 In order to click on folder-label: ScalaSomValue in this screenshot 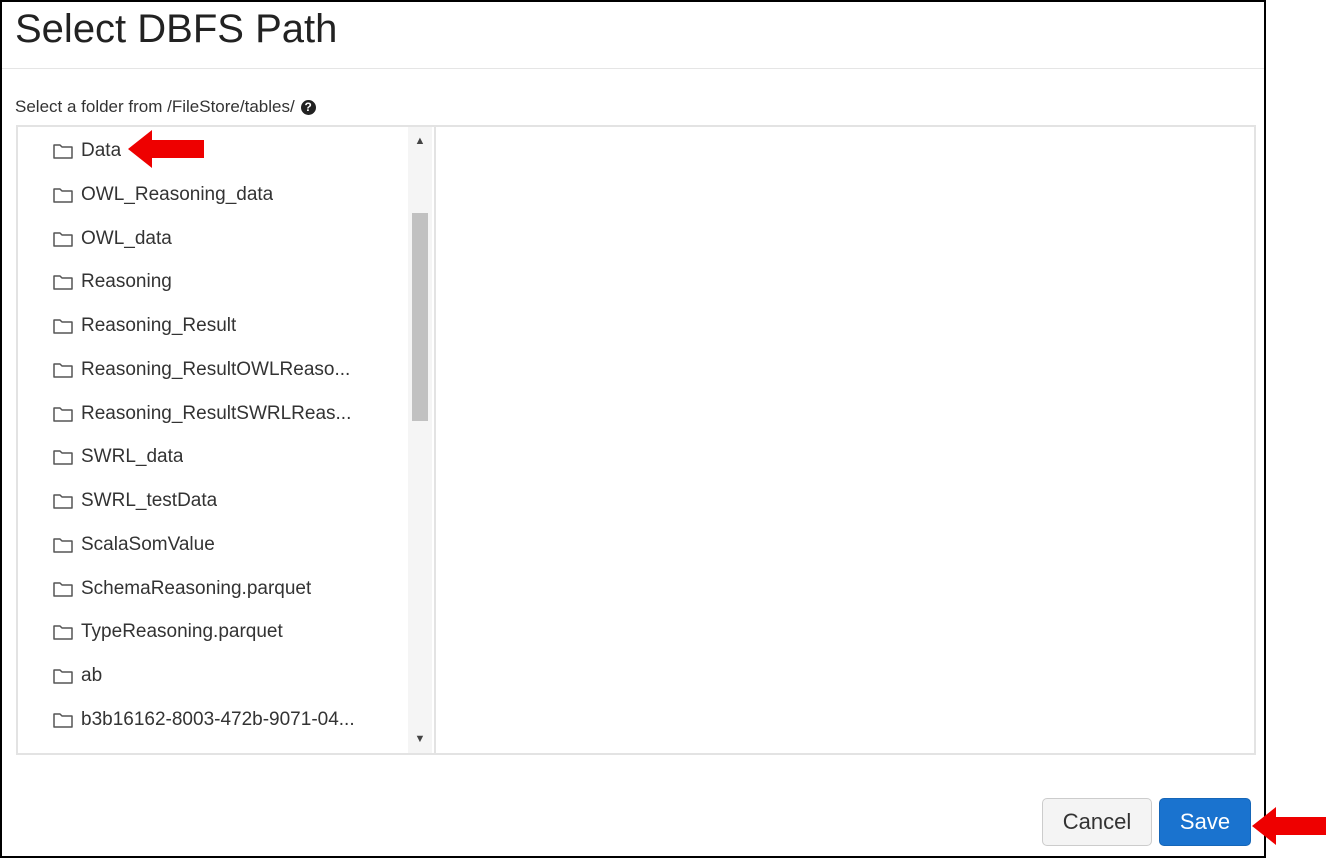, I will do `click(148, 544)`.